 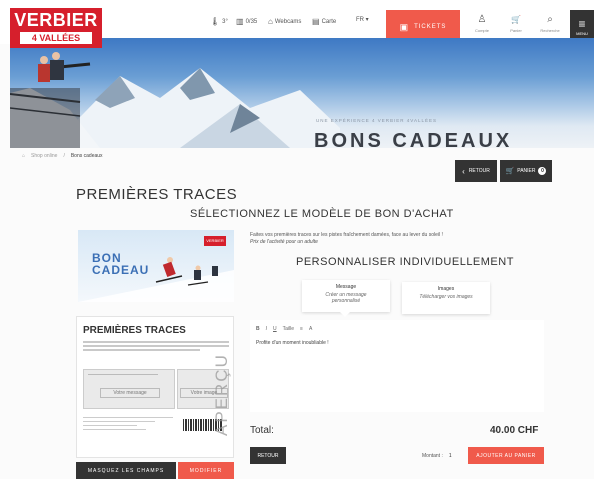 What do you see at coordinates (301, 329) in the screenshot?
I see `align-button: ≡` at bounding box center [301, 329].